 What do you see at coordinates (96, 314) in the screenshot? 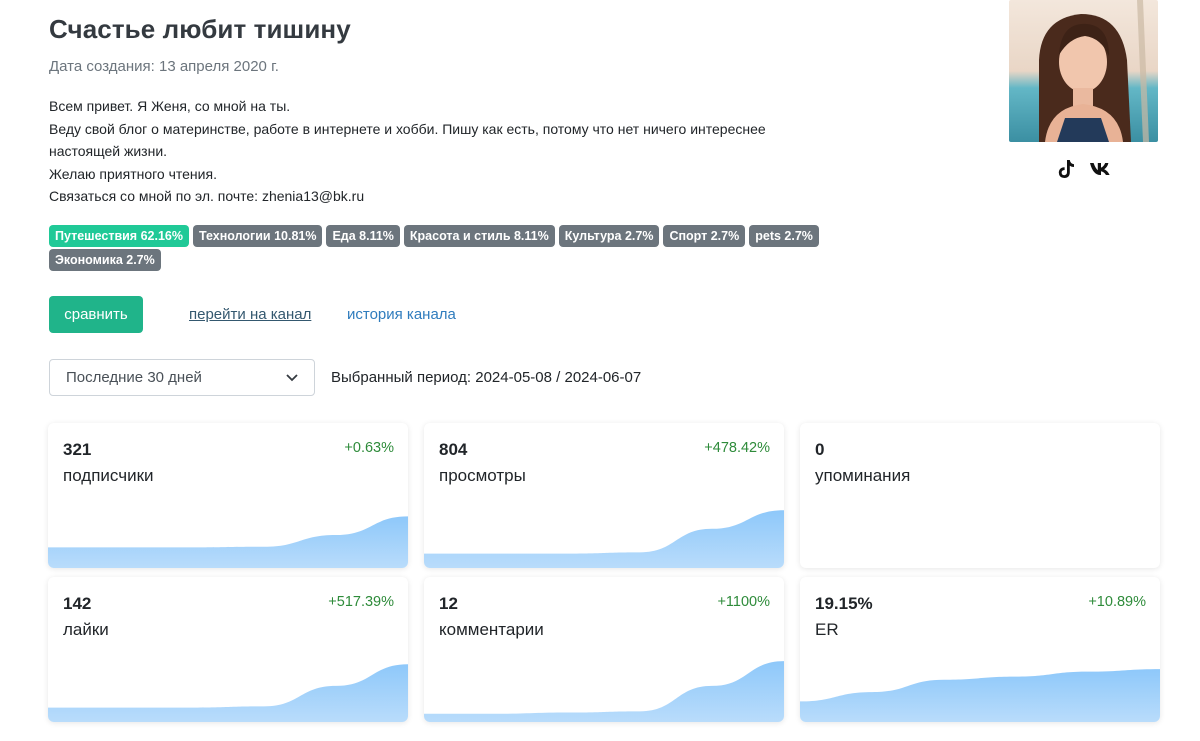
I see `compare-button: сравнить` at bounding box center [96, 314].